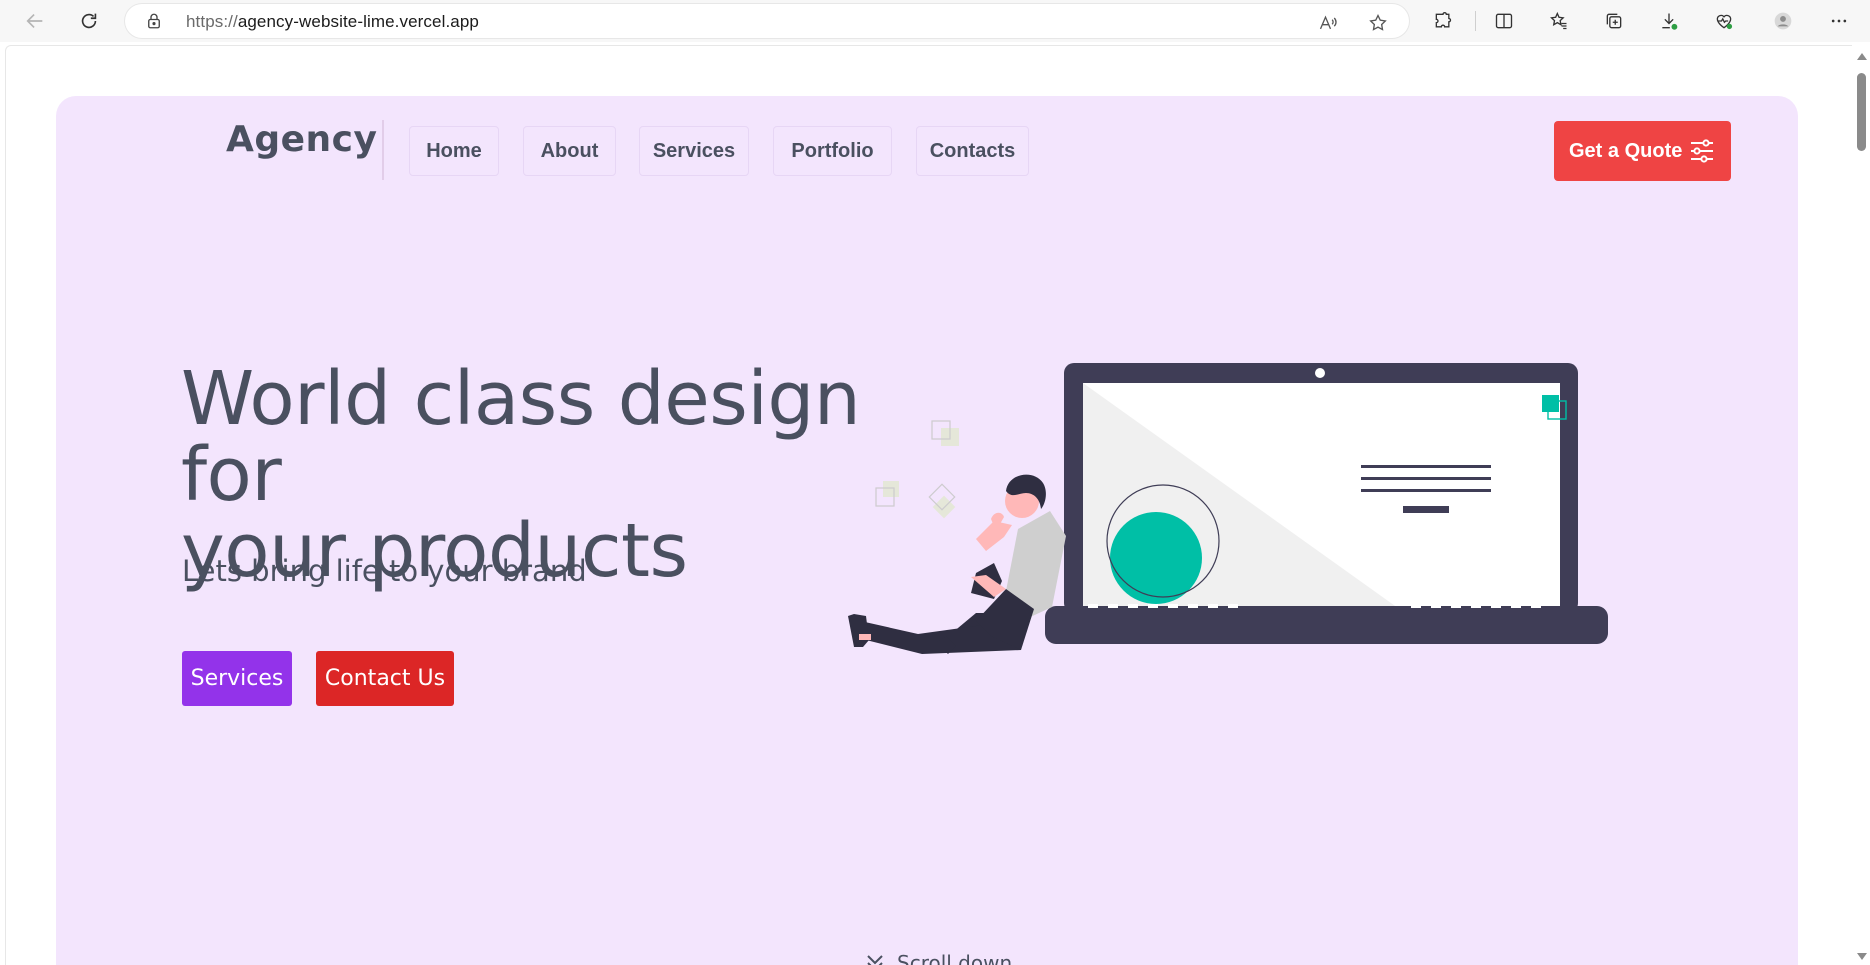 This screenshot has width=1870, height=965. Describe the element at coordinates (1861, 505) in the screenshot. I see `page-scrollbar` at that location.